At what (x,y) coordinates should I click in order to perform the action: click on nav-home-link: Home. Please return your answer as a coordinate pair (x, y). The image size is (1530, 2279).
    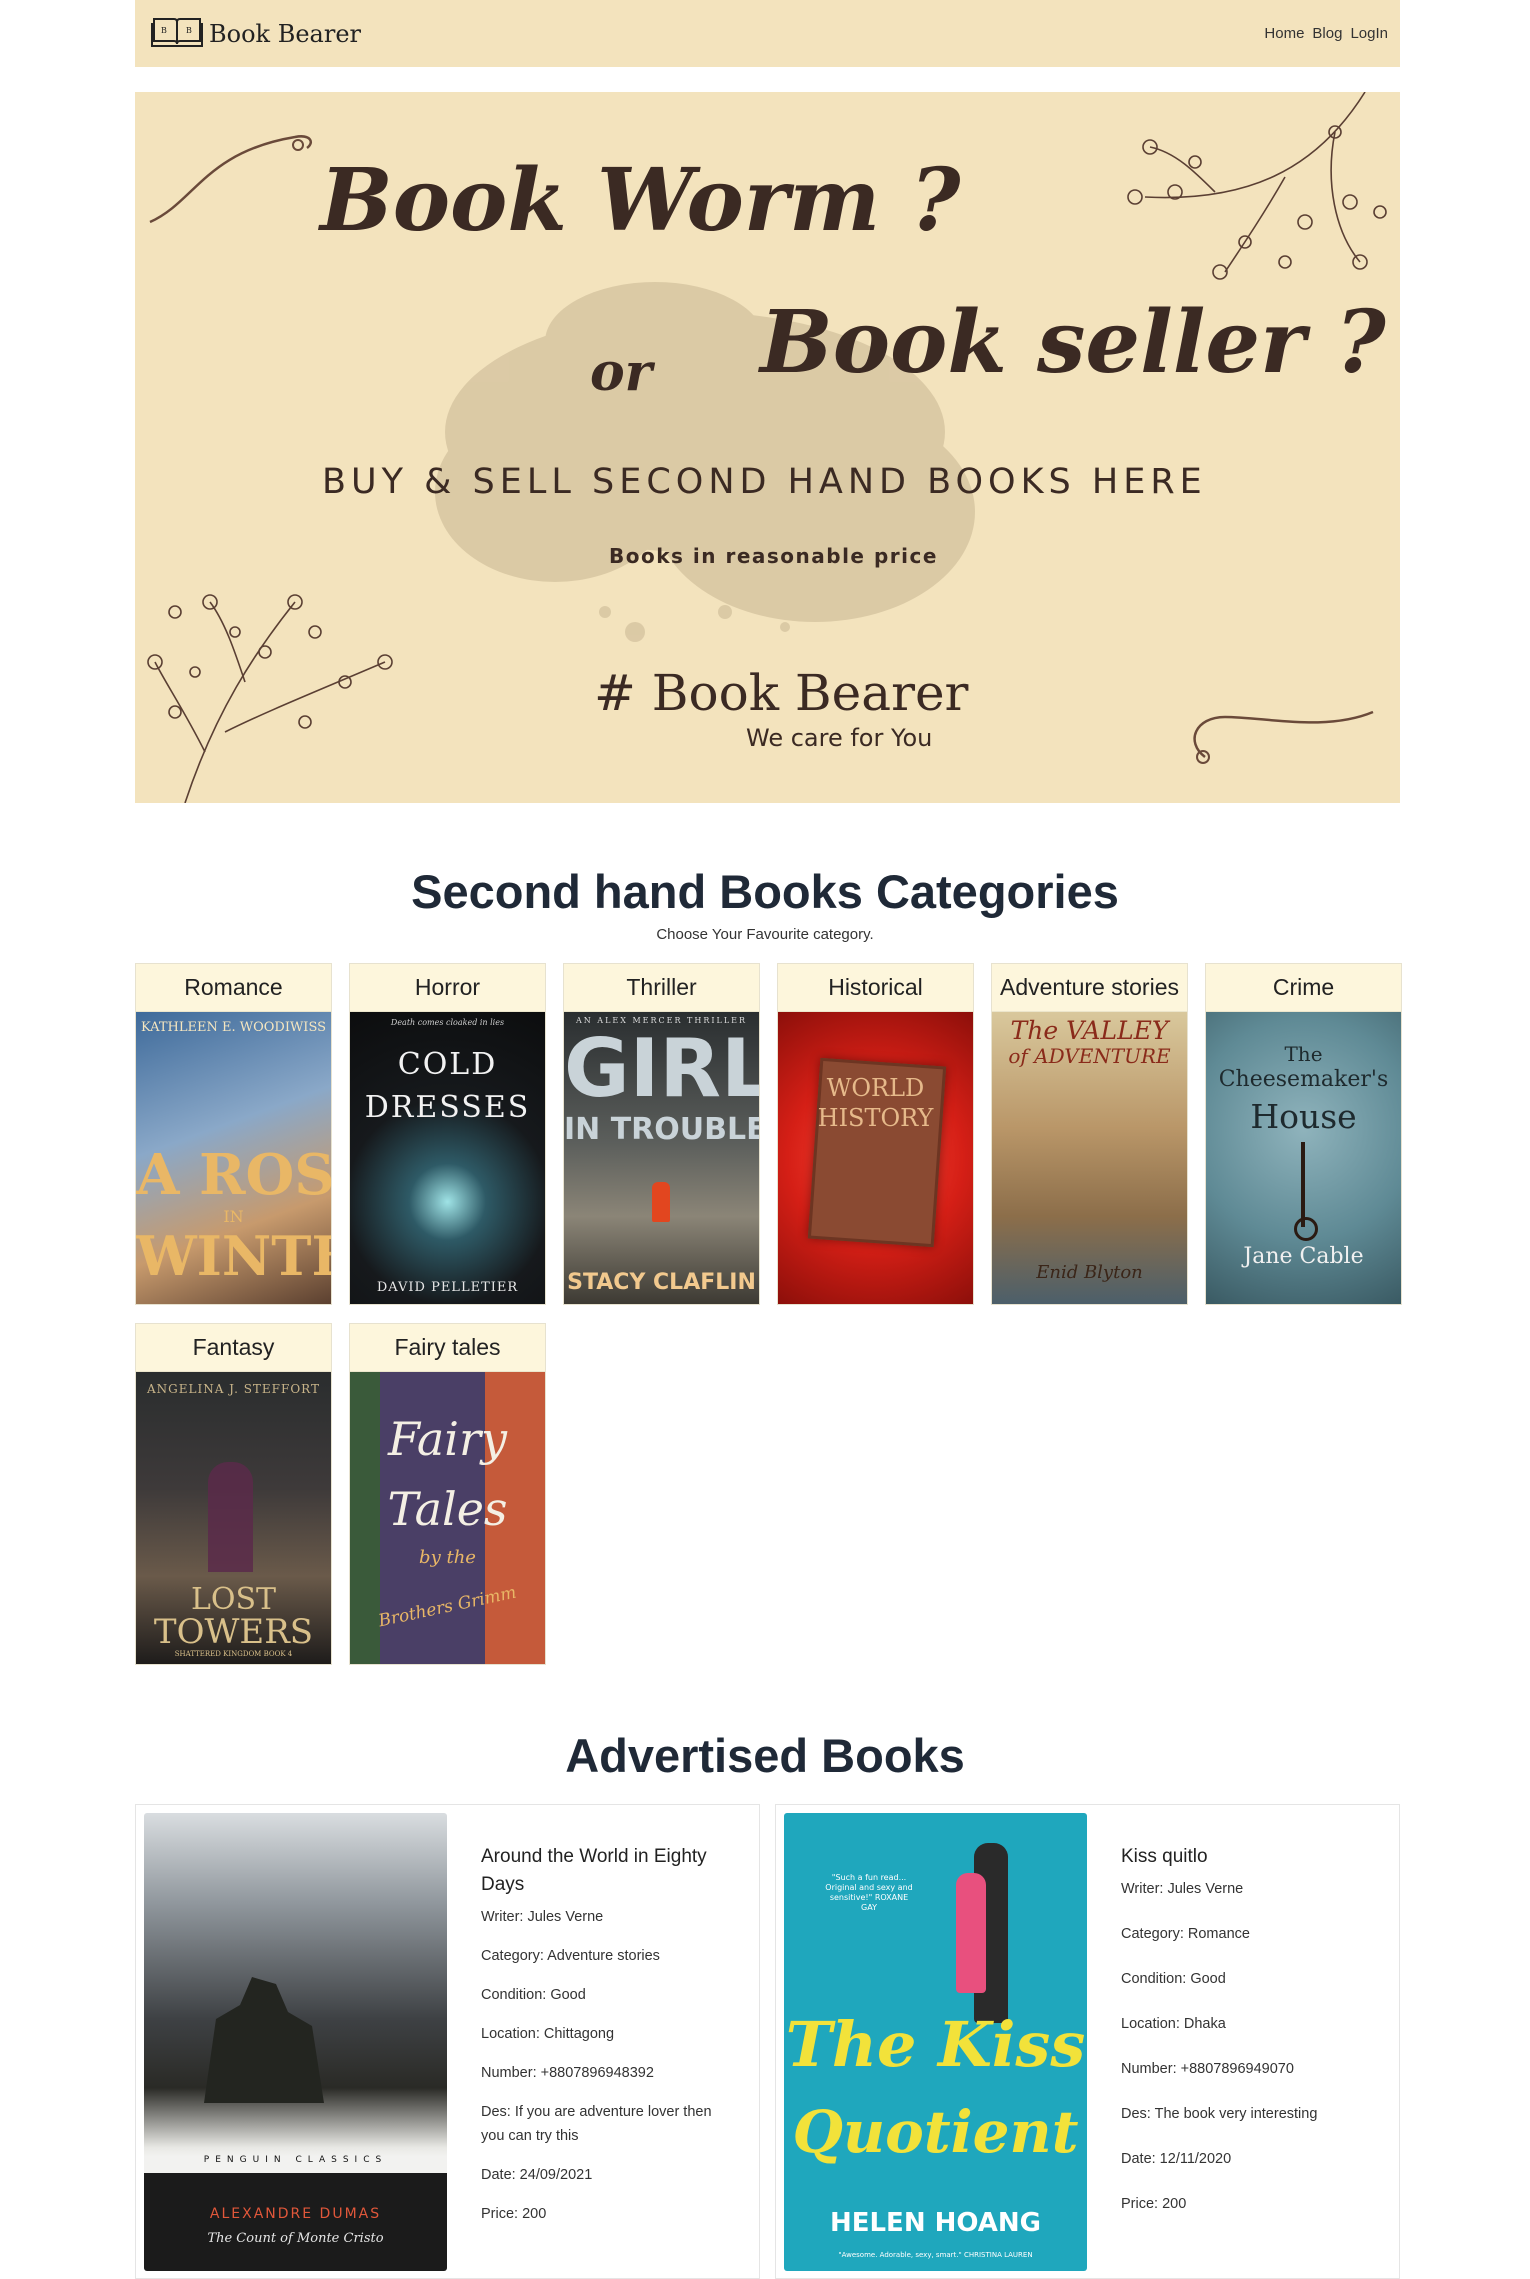
    Looking at the image, I should click on (1284, 33).